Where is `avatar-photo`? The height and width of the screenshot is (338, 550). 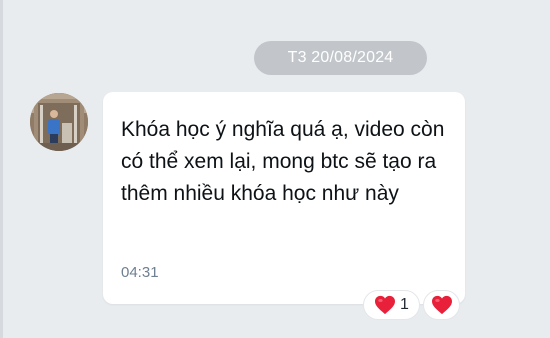
avatar-photo is located at coordinates (59, 122).